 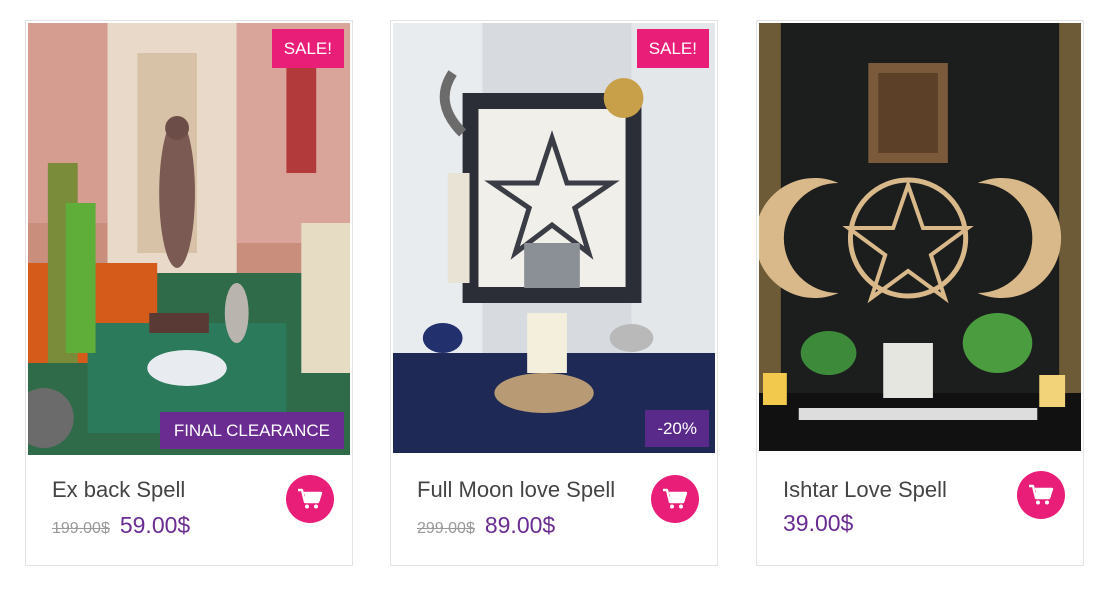 What do you see at coordinates (865, 490) in the screenshot?
I see `product-title: Ishtar Love Spell` at bounding box center [865, 490].